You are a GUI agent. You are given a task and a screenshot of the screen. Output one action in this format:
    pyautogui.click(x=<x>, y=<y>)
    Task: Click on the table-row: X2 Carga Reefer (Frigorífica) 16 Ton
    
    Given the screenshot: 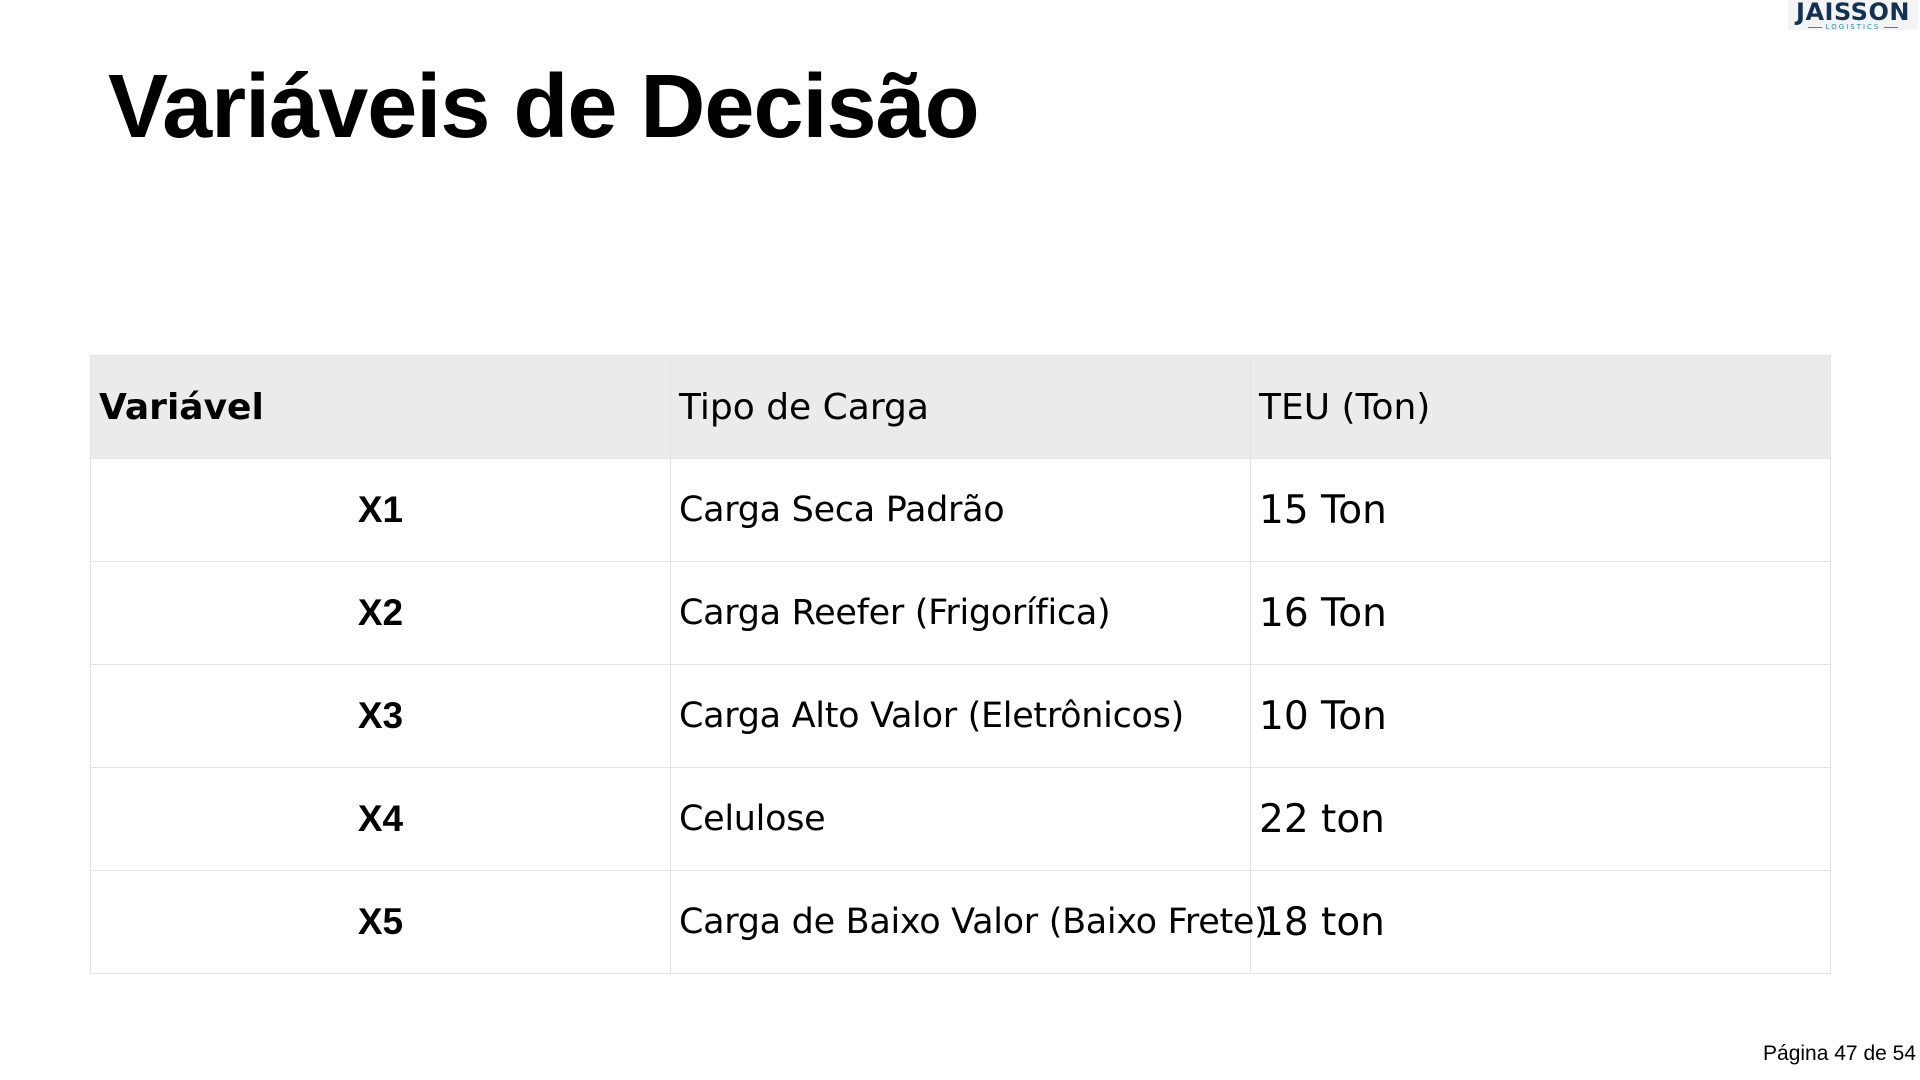 What is the action you would take?
    pyautogui.click(x=960, y=613)
    